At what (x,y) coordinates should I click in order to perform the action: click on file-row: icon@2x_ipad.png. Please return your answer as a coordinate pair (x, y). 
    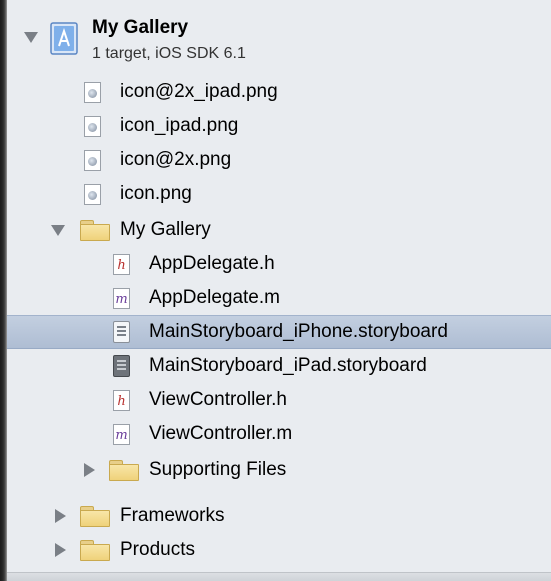
    Looking at the image, I should click on (279, 92).